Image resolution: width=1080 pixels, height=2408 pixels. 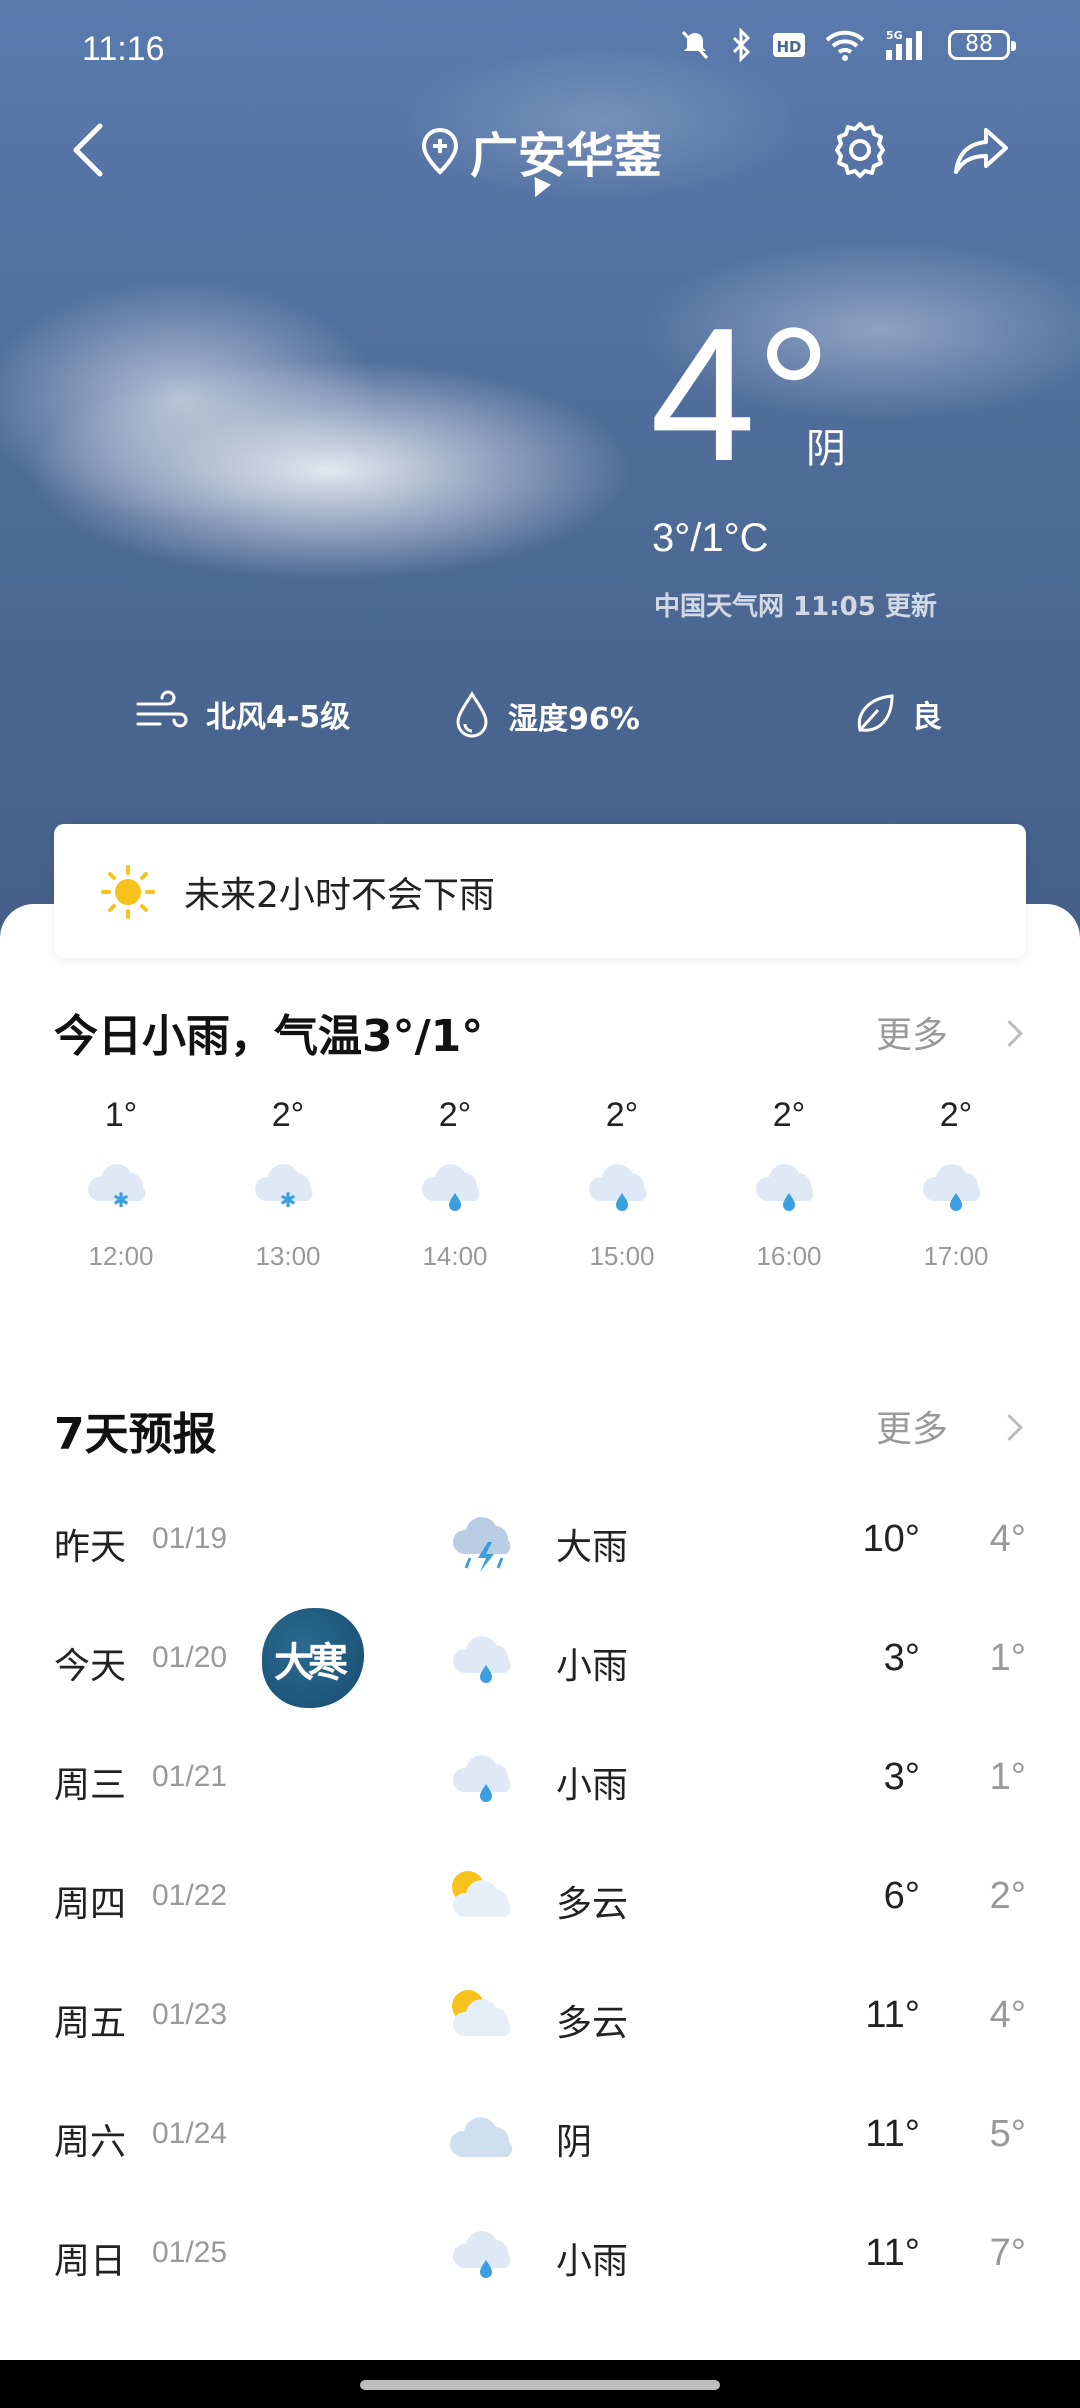 I want to click on forecast-more-link: 更多, so click(x=912, y=1426).